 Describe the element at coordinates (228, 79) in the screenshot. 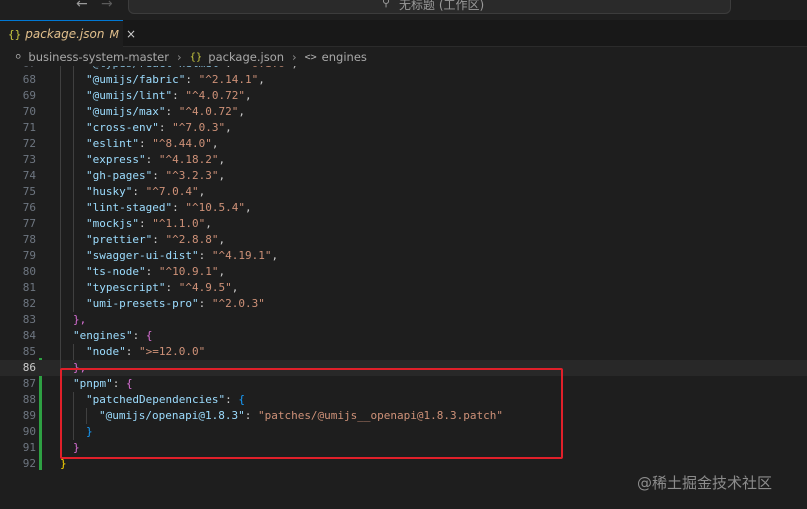

I see `json-value: ^2.14.1` at that location.